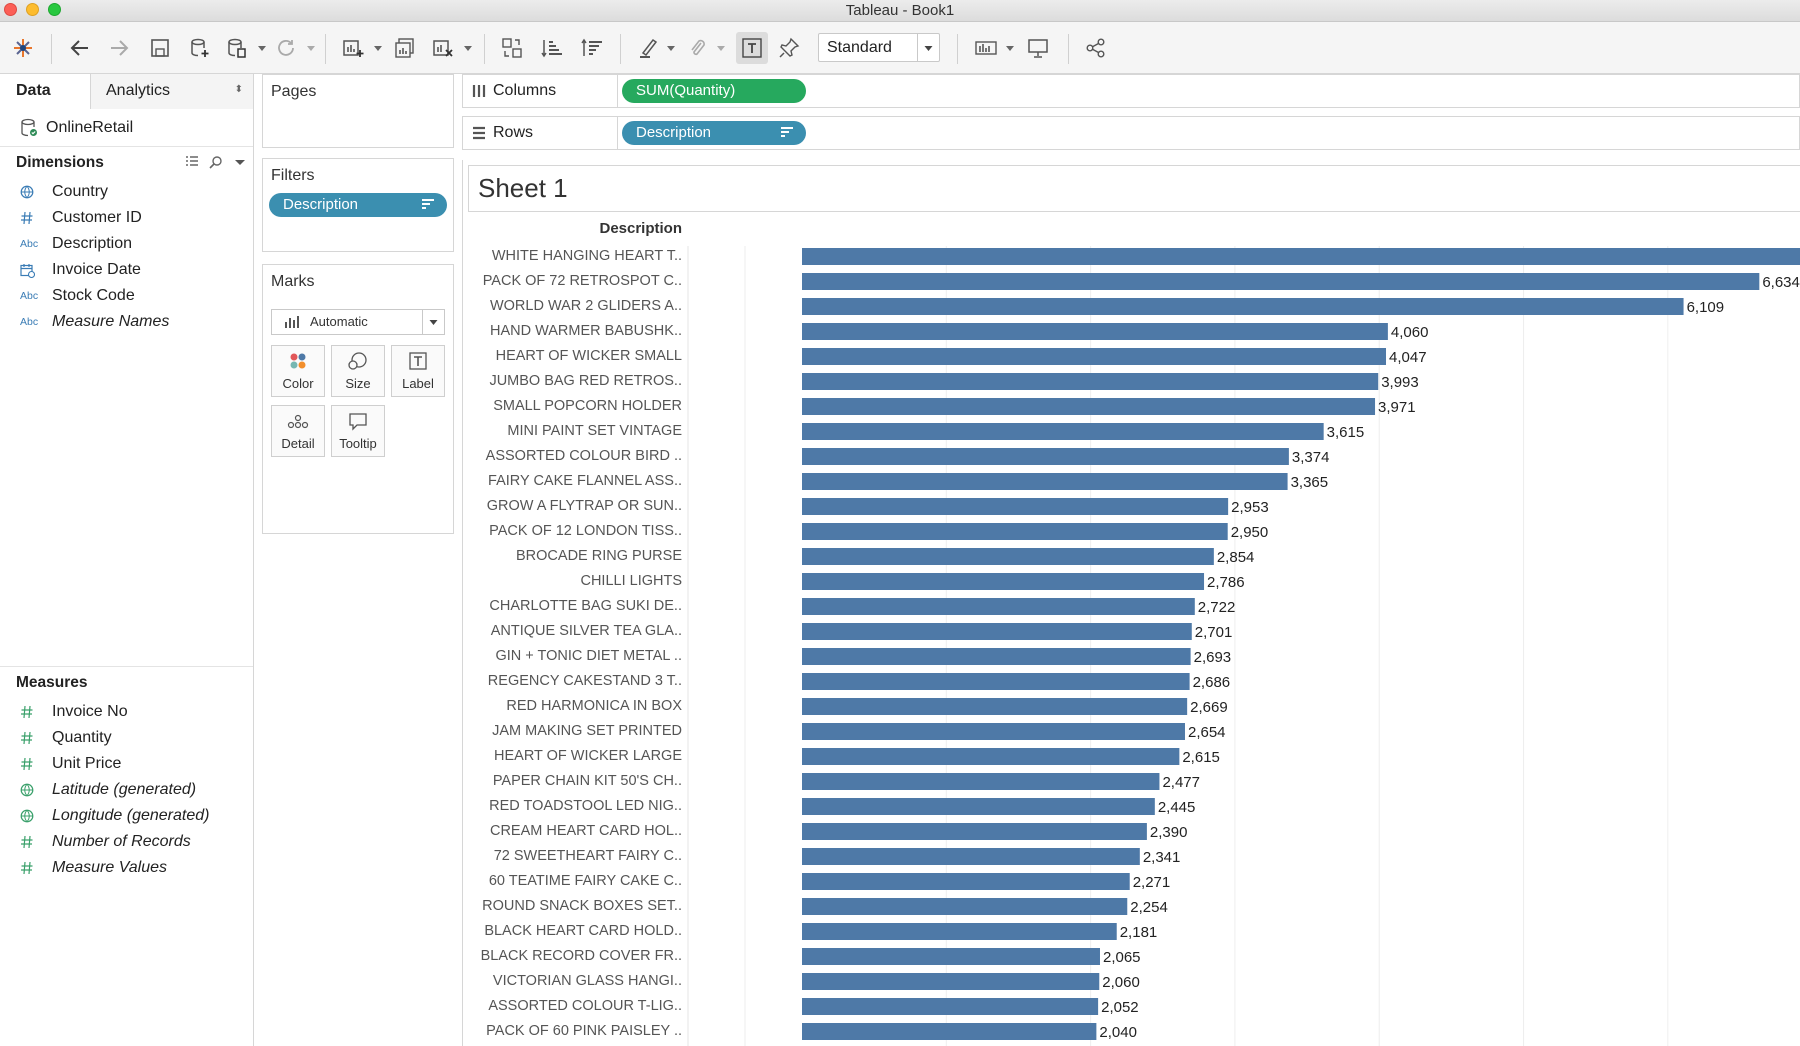 Image resolution: width=1800 pixels, height=1046 pixels. I want to click on field-country: Country, so click(126, 192).